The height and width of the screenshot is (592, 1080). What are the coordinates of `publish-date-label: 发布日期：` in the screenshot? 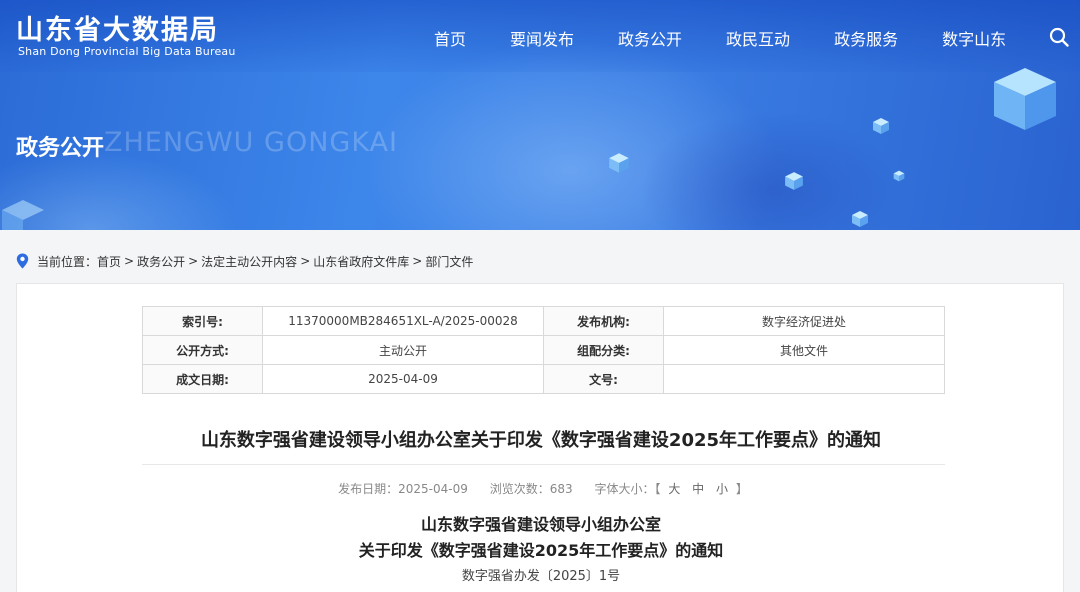 It's located at (368, 489).